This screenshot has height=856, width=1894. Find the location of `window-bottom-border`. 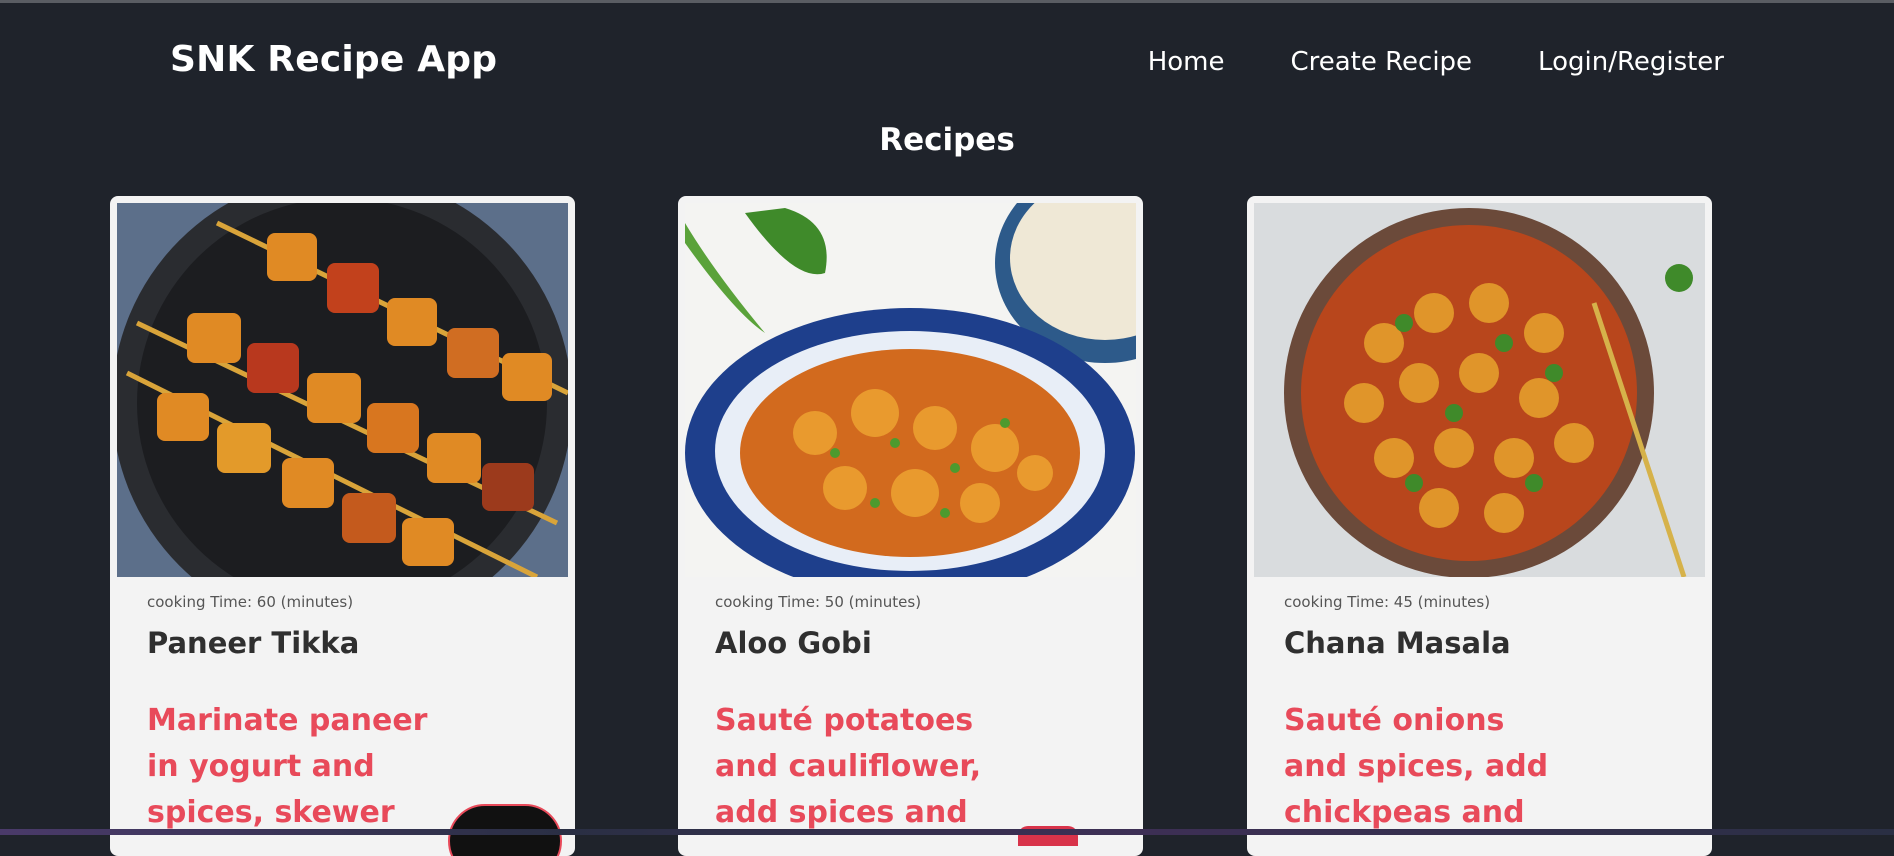

window-bottom-border is located at coordinates (947, 832).